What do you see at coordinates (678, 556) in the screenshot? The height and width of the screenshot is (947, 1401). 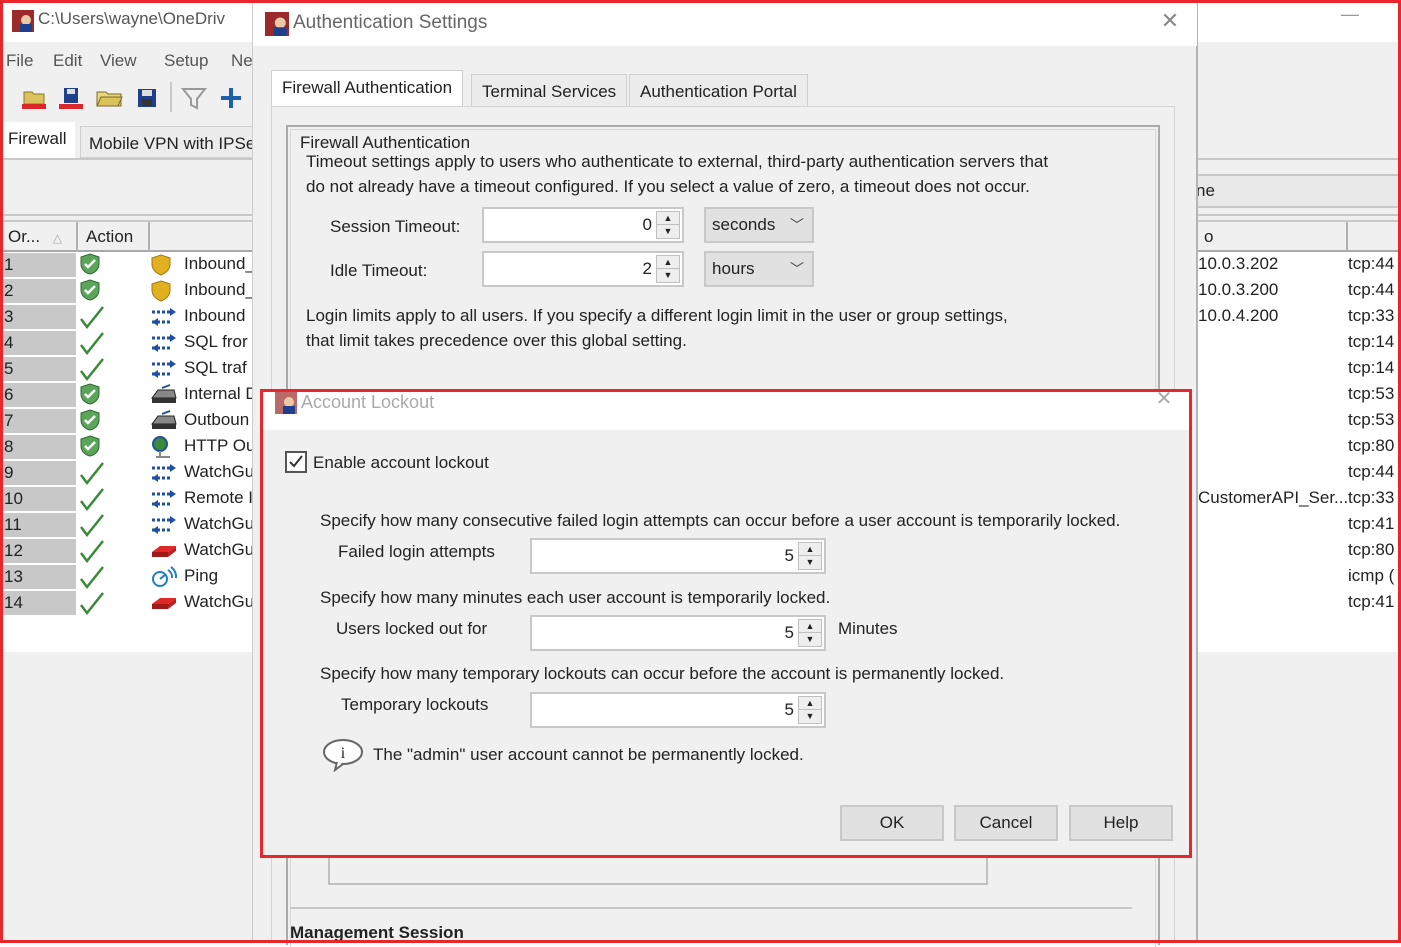 I see `failed-login-attempts-spinner: 5 ▲ ▼` at bounding box center [678, 556].